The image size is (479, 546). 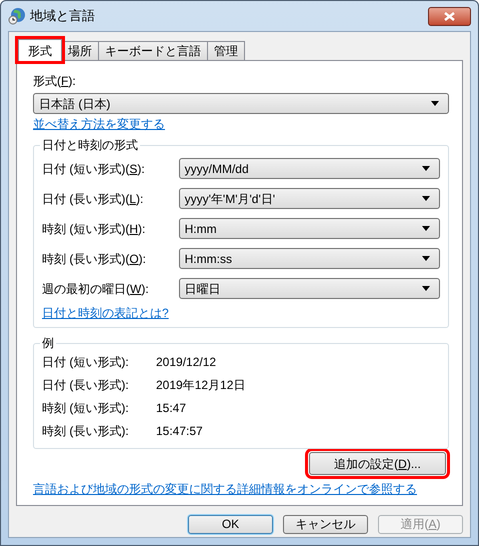 What do you see at coordinates (94, 169) in the screenshot?
I see `field-label: 日付 (短い形式)(S):` at bounding box center [94, 169].